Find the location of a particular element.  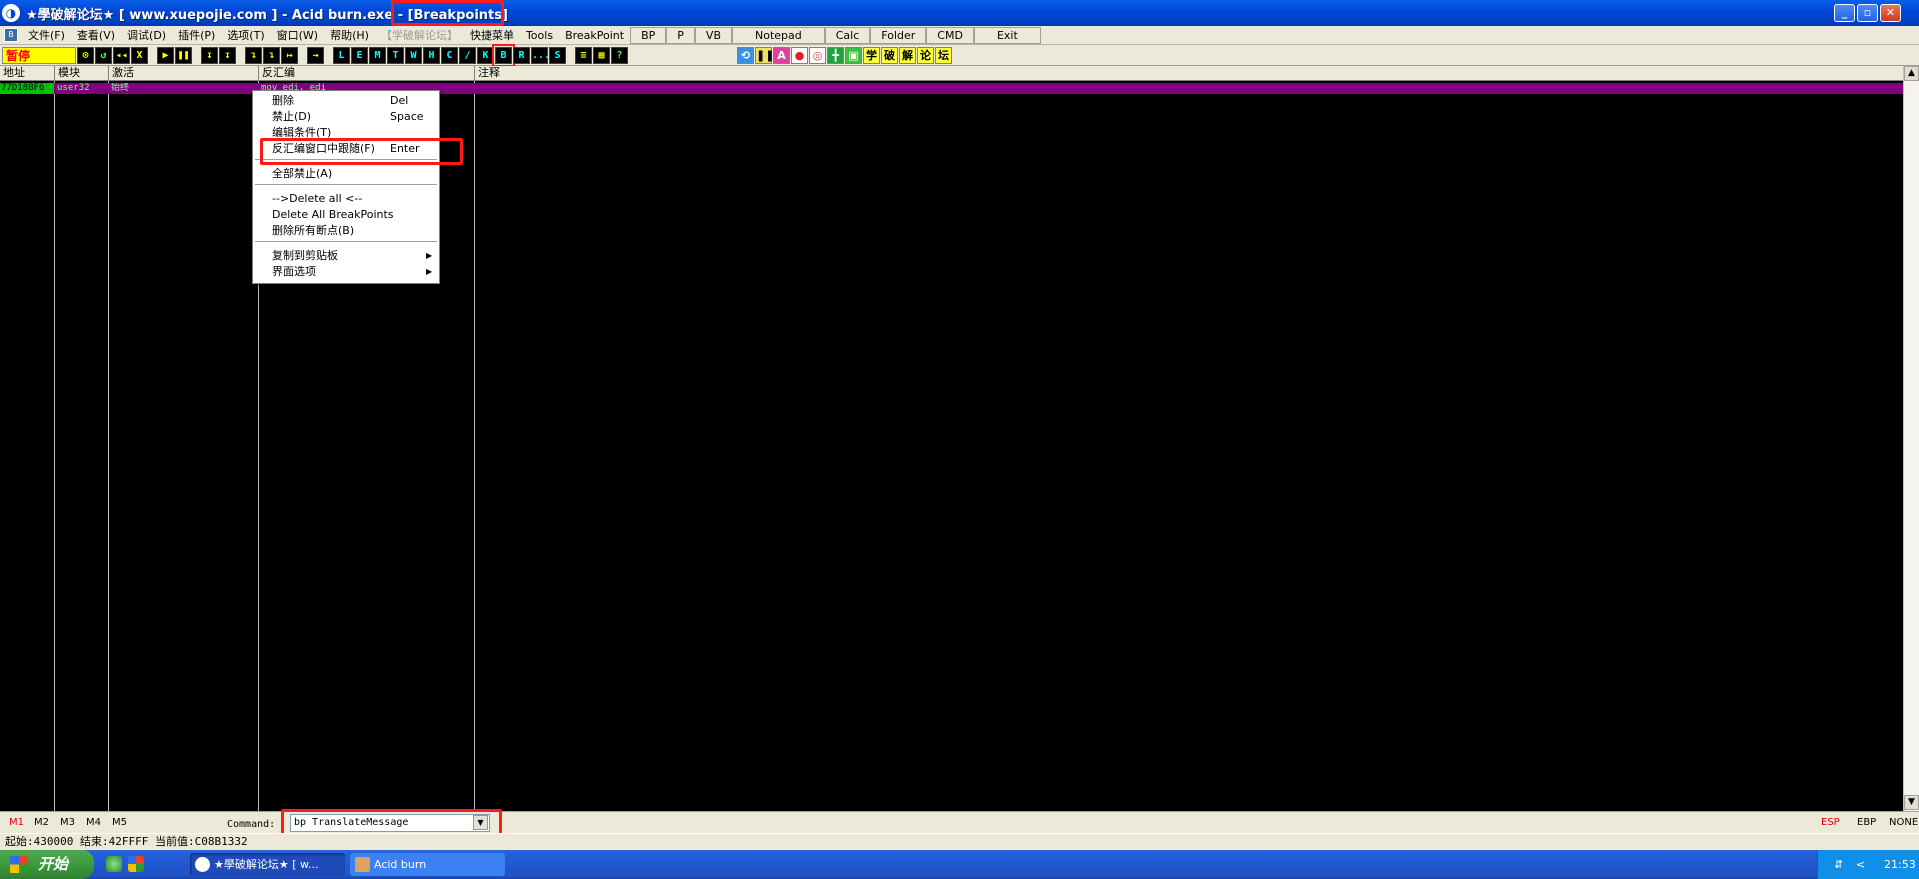

close-button: ✕ is located at coordinates (1890, 13).